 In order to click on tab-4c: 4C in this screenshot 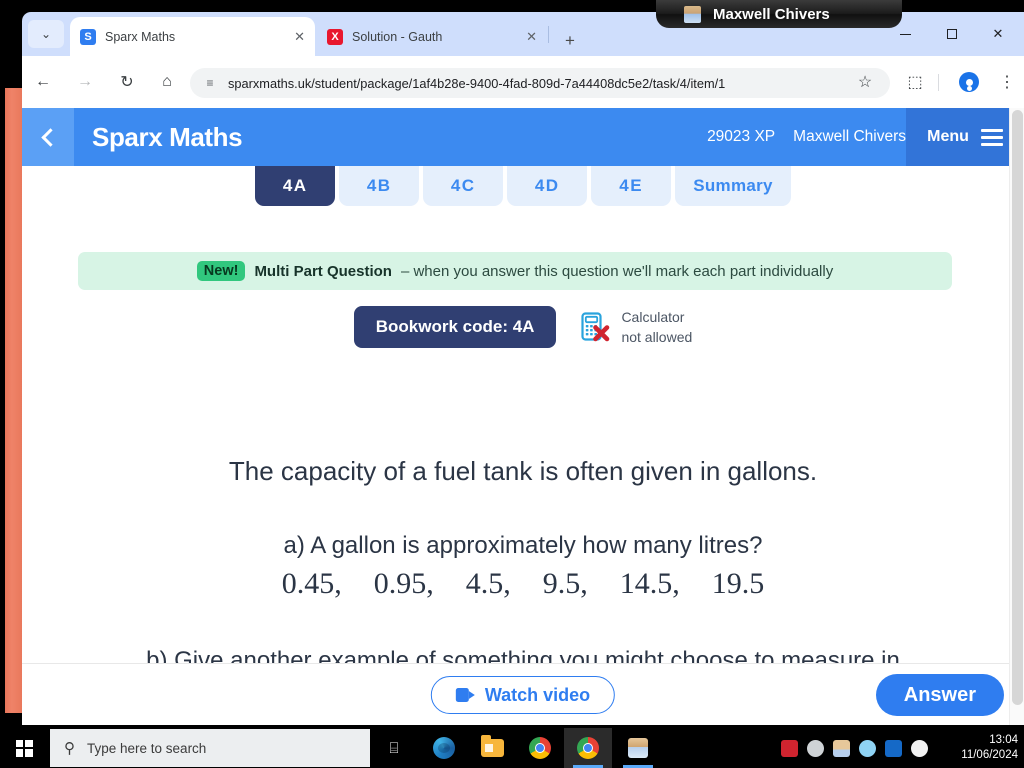, I will do `click(463, 186)`.